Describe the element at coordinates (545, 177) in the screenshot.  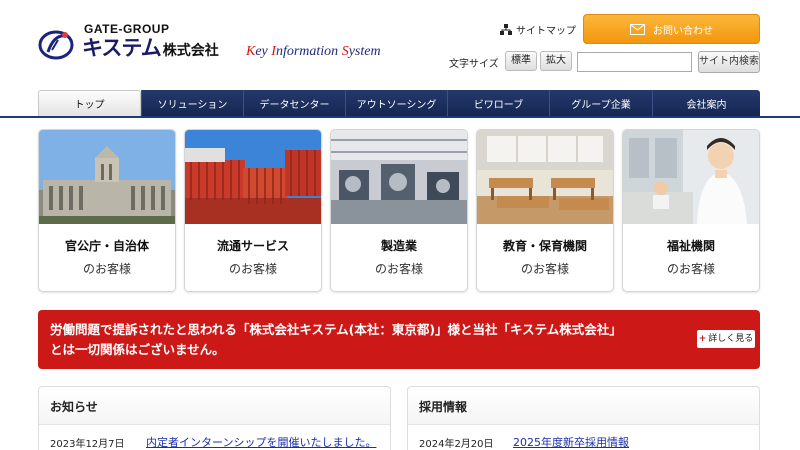
I see `classroom-image` at that location.